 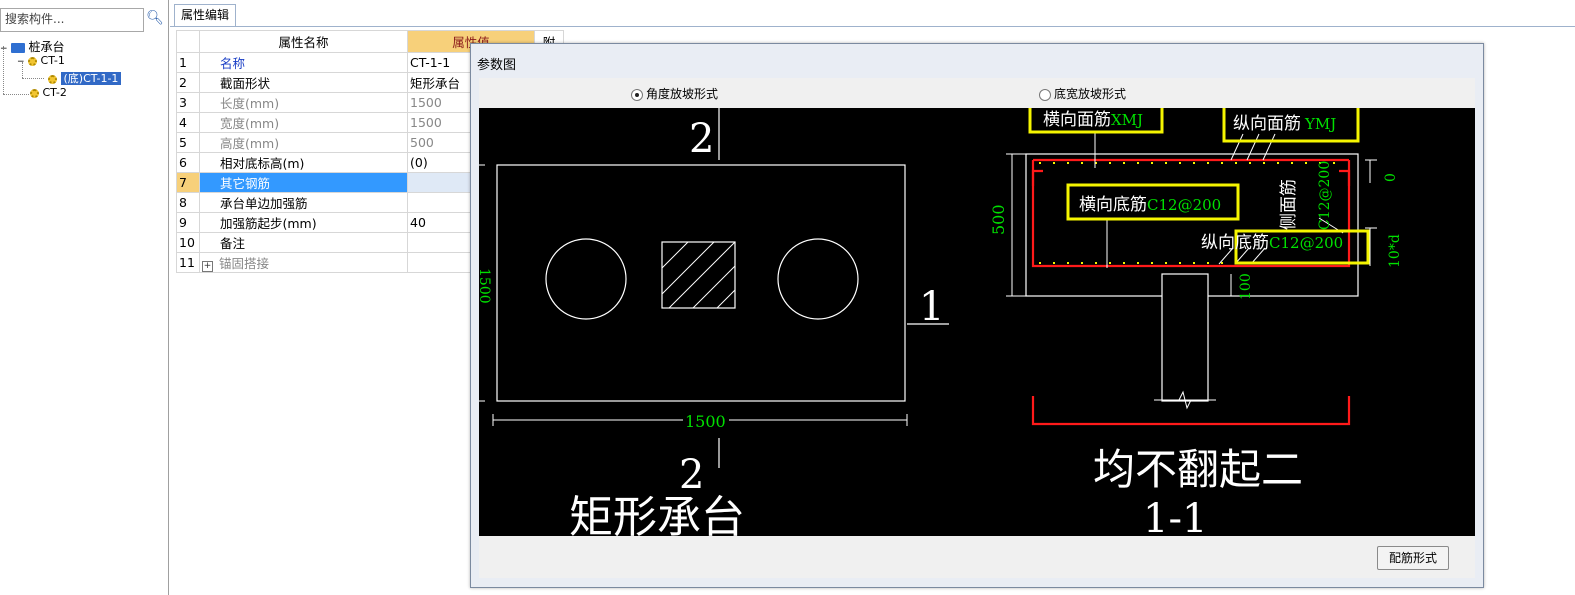 I want to click on property-name: + 锚固搭接, so click(x=303, y=262).